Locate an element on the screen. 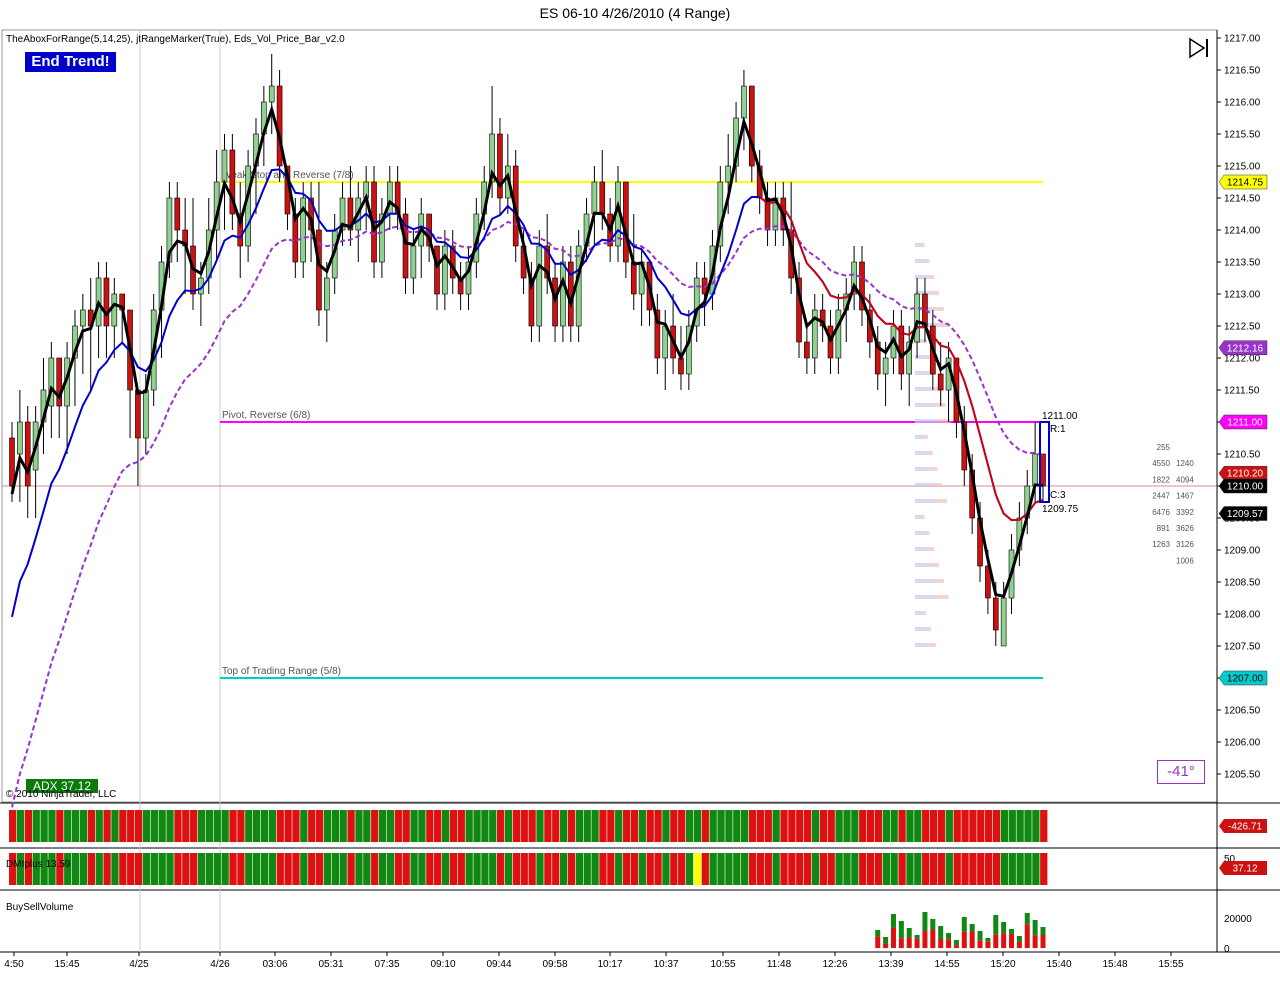 This screenshot has height=994, width=1280. step-forward-icon is located at coordinates (1200, 48).